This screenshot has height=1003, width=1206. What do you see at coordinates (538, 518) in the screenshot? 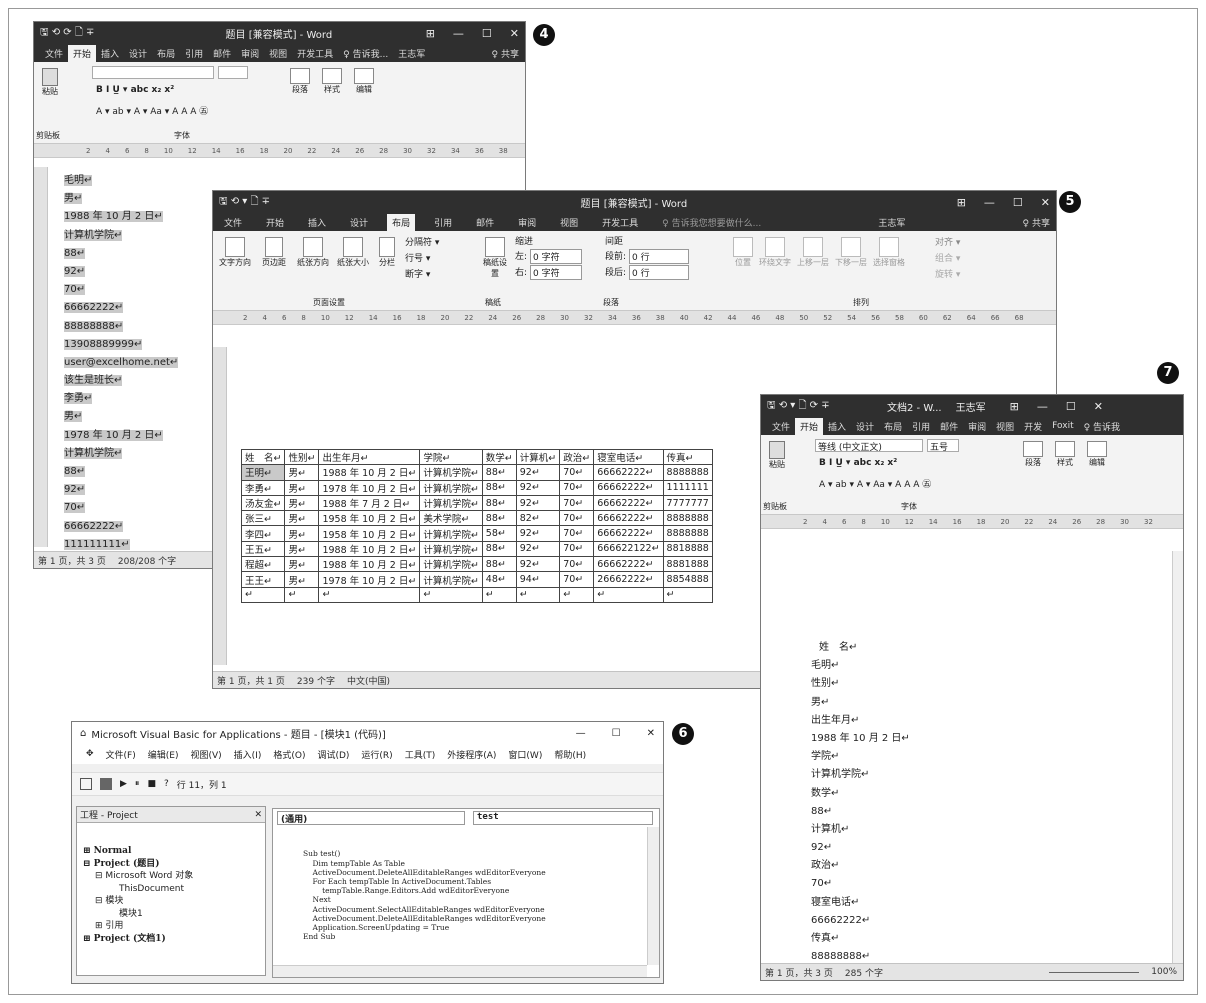
I see `table-cell: 82↵` at bounding box center [538, 518].